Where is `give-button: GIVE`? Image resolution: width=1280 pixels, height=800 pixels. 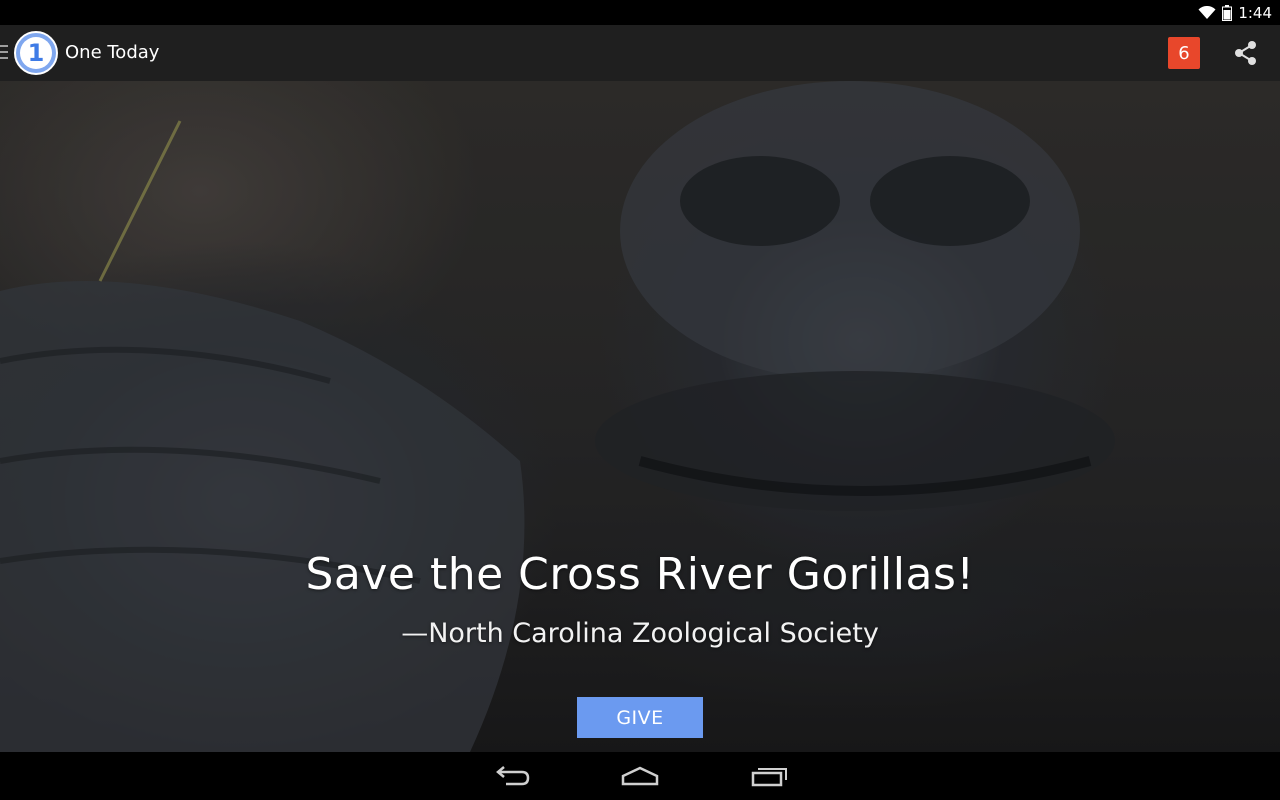 give-button: GIVE is located at coordinates (640, 717).